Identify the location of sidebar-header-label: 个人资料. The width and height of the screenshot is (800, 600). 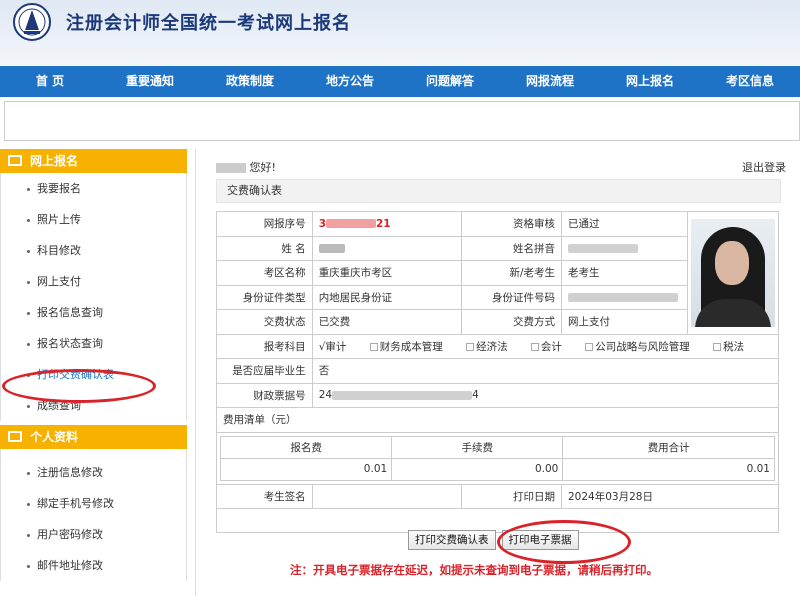
(54, 437).